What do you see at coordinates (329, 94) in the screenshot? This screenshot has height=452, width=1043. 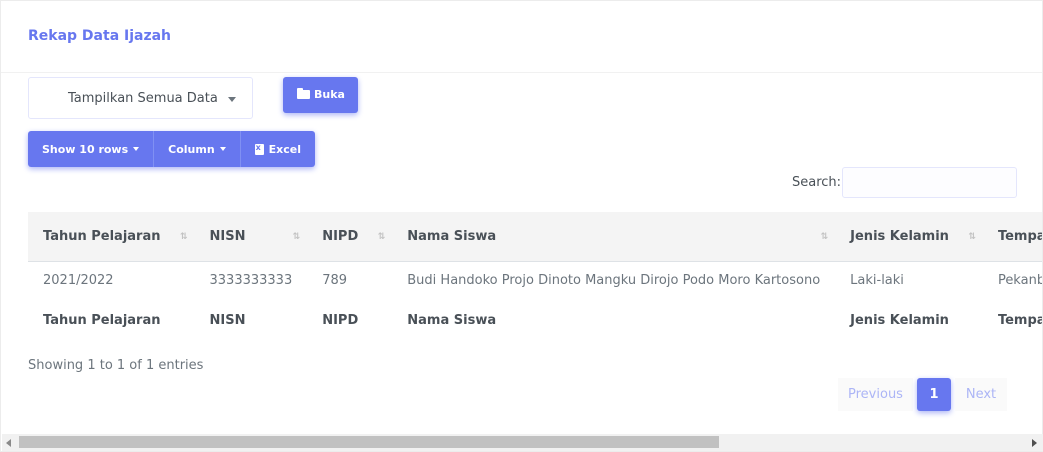 I see `open-button-label: Buka` at bounding box center [329, 94].